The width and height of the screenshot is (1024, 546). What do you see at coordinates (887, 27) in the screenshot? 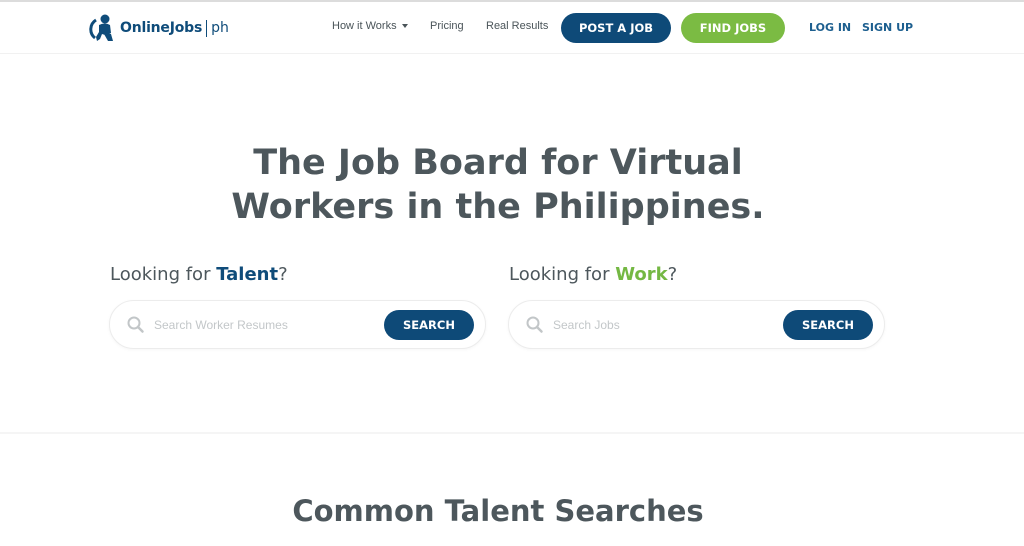
I see `signup-link: SIGN UP` at bounding box center [887, 27].